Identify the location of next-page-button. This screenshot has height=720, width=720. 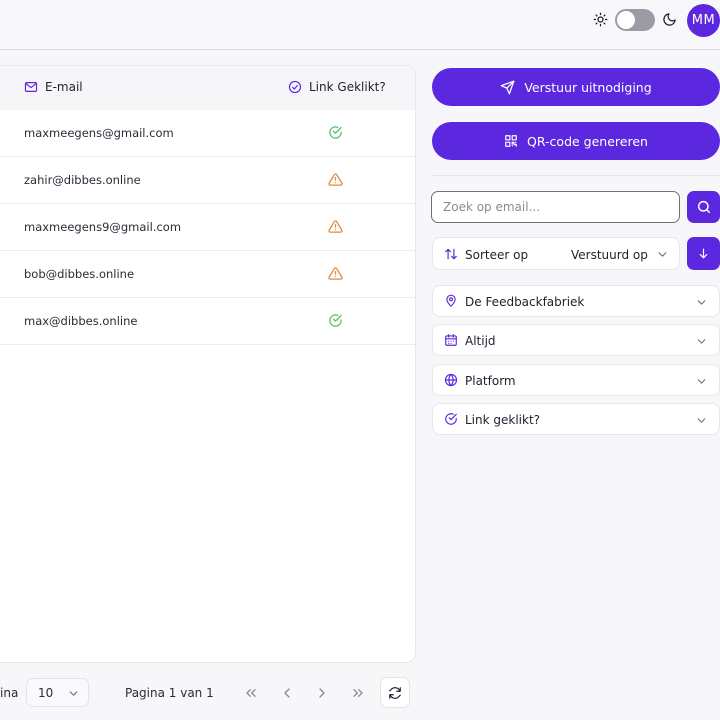
(322, 693).